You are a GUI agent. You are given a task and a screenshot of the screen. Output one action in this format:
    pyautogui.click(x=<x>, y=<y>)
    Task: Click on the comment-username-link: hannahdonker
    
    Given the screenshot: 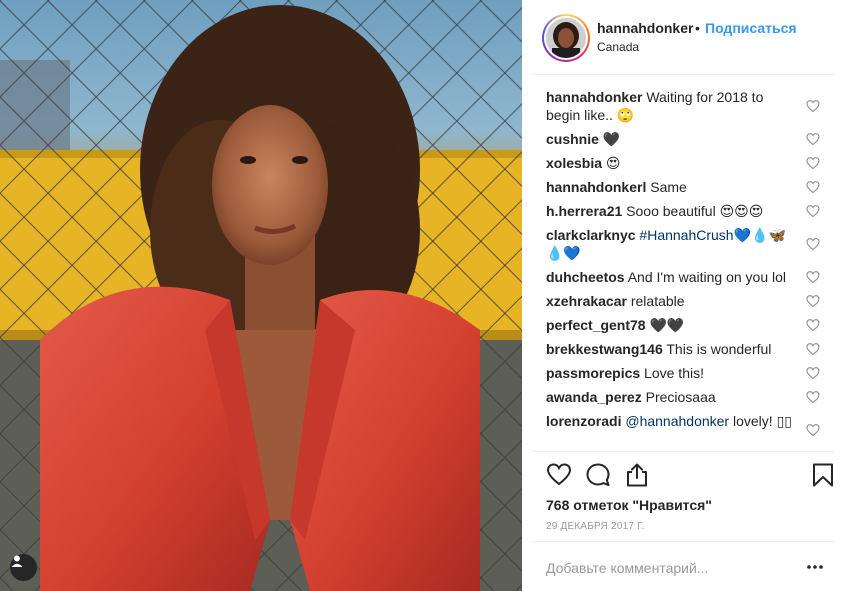 What is the action you would take?
    pyautogui.click(x=594, y=97)
    